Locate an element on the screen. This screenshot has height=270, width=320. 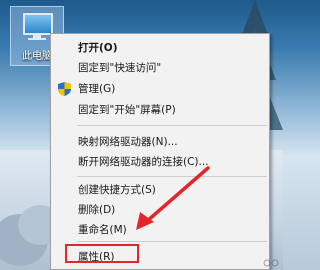
watermark-logo is located at coordinates (271, 263).